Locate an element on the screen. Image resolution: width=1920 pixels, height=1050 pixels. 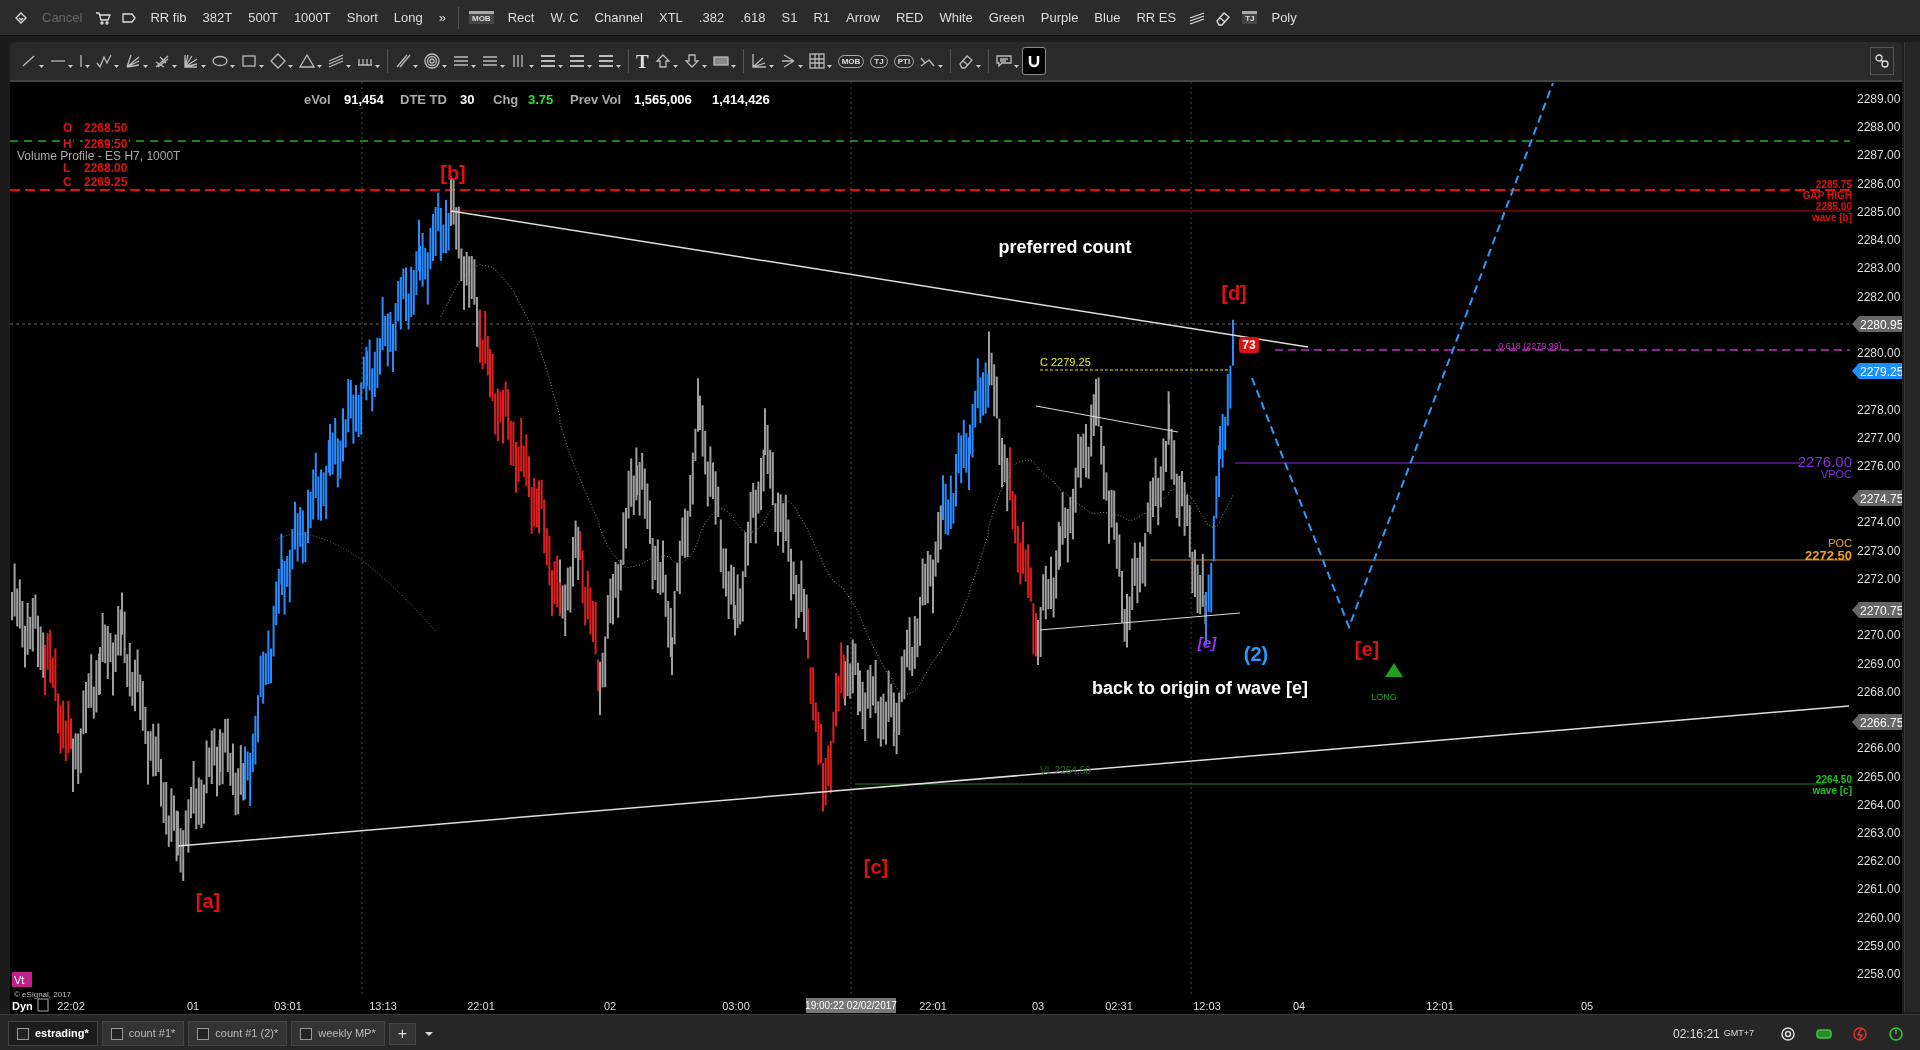
toolbar-button: XTL is located at coordinates (671, 17).